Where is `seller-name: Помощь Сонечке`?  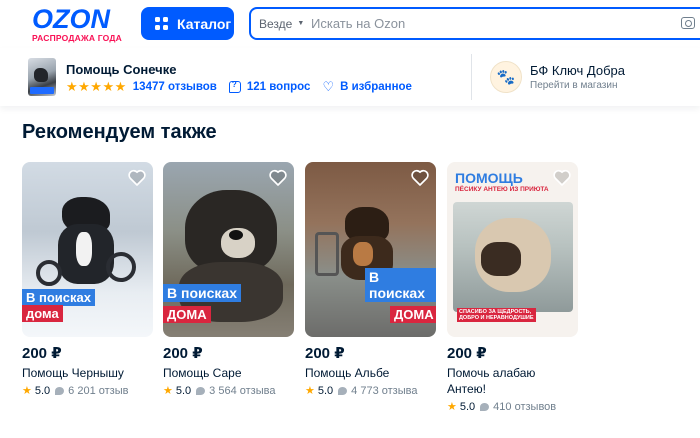 seller-name: Помощь Сонечке is located at coordinates (121, 69).